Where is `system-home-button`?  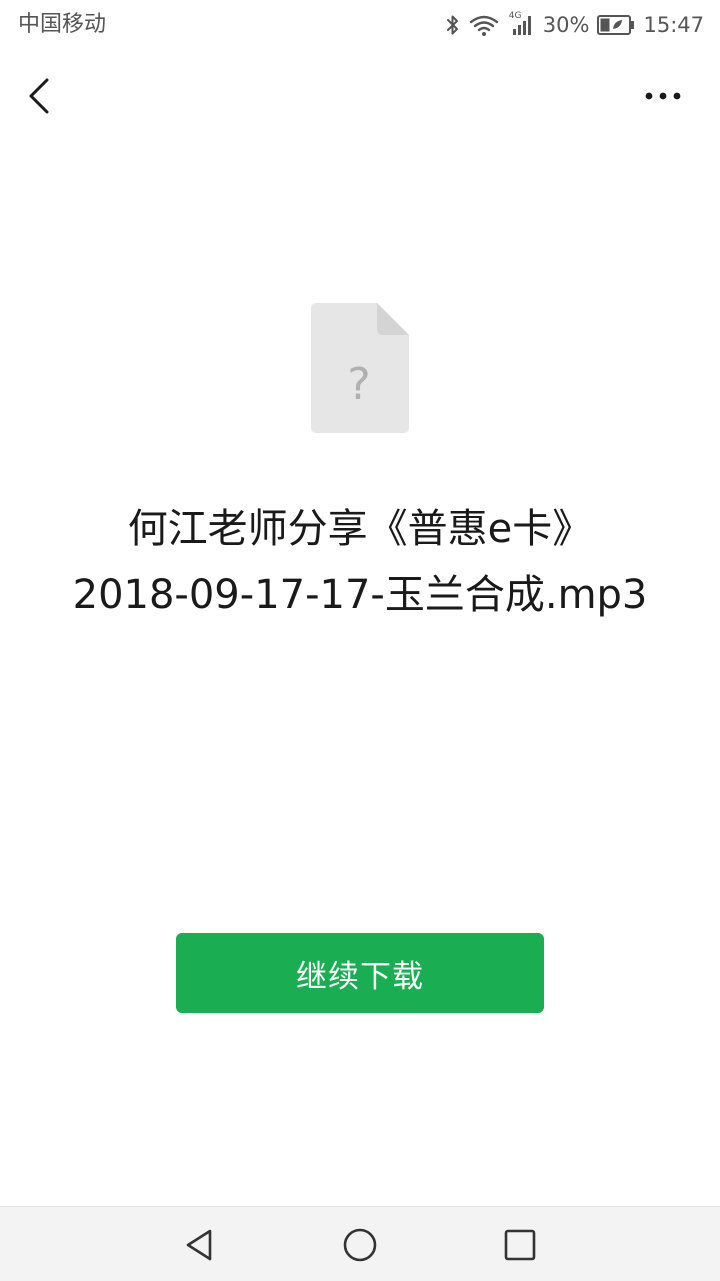 system-home-button is located at coordinates (360, 1245).